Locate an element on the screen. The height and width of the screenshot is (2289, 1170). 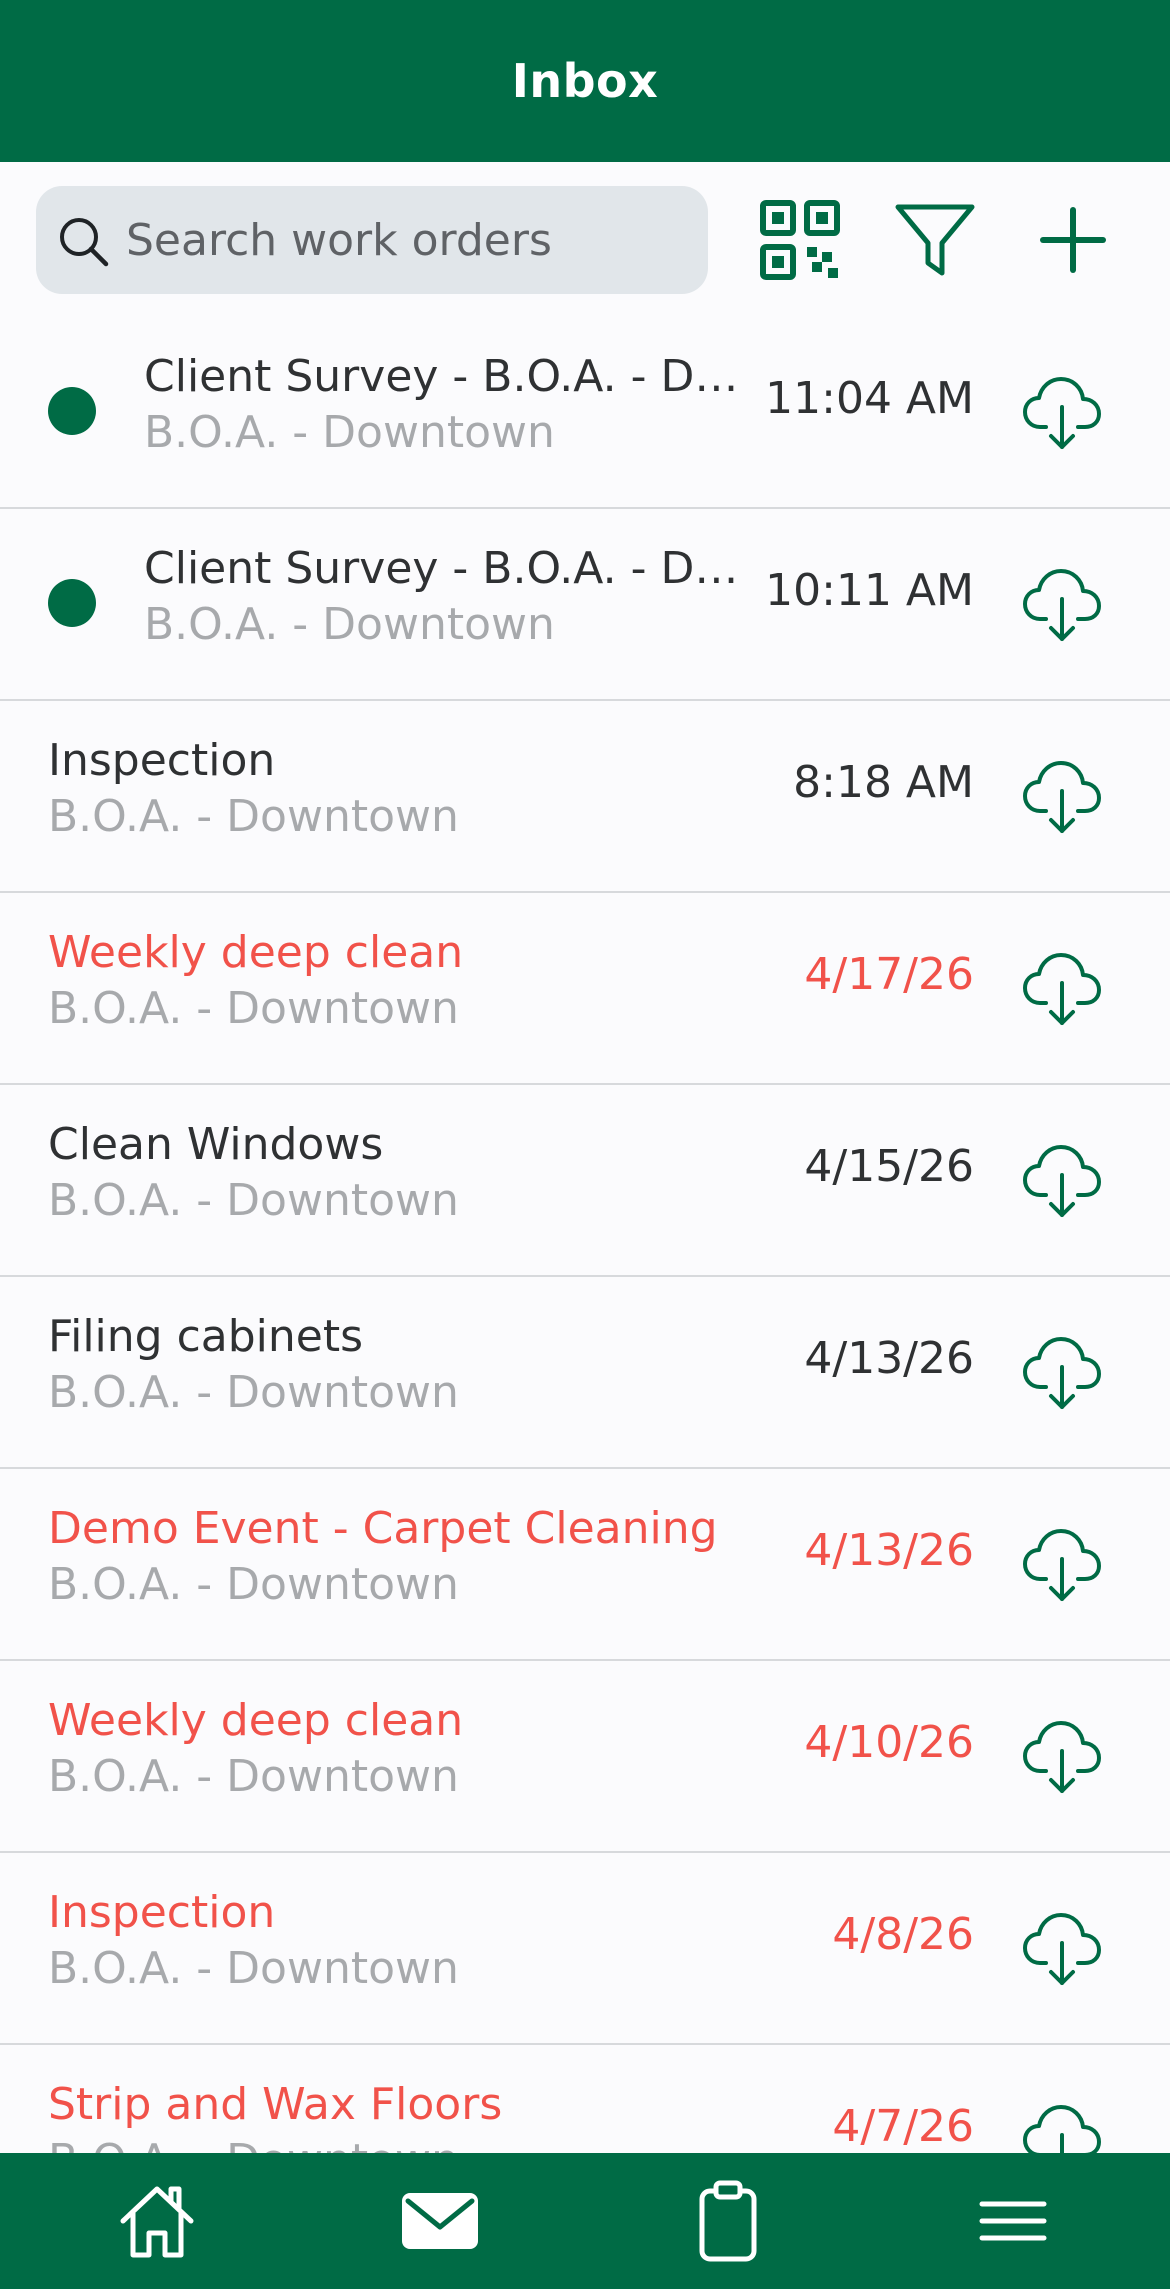
work-order-row: Inspection B.O.A. - Downtown 8:18 AM is located at coordinates (585, 797).